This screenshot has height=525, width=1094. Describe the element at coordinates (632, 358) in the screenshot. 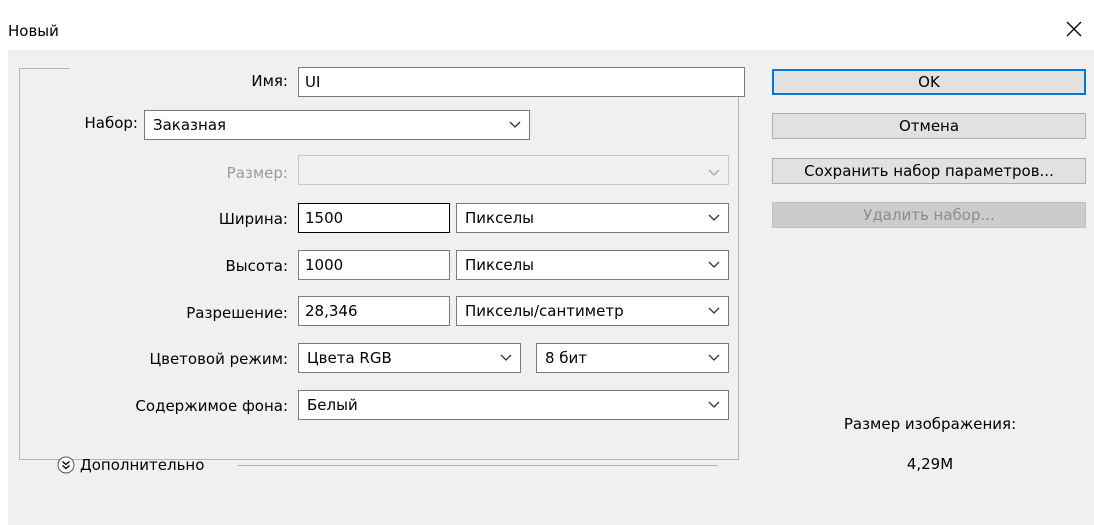

I see `bit-depth-select: 8 бит` at that location.